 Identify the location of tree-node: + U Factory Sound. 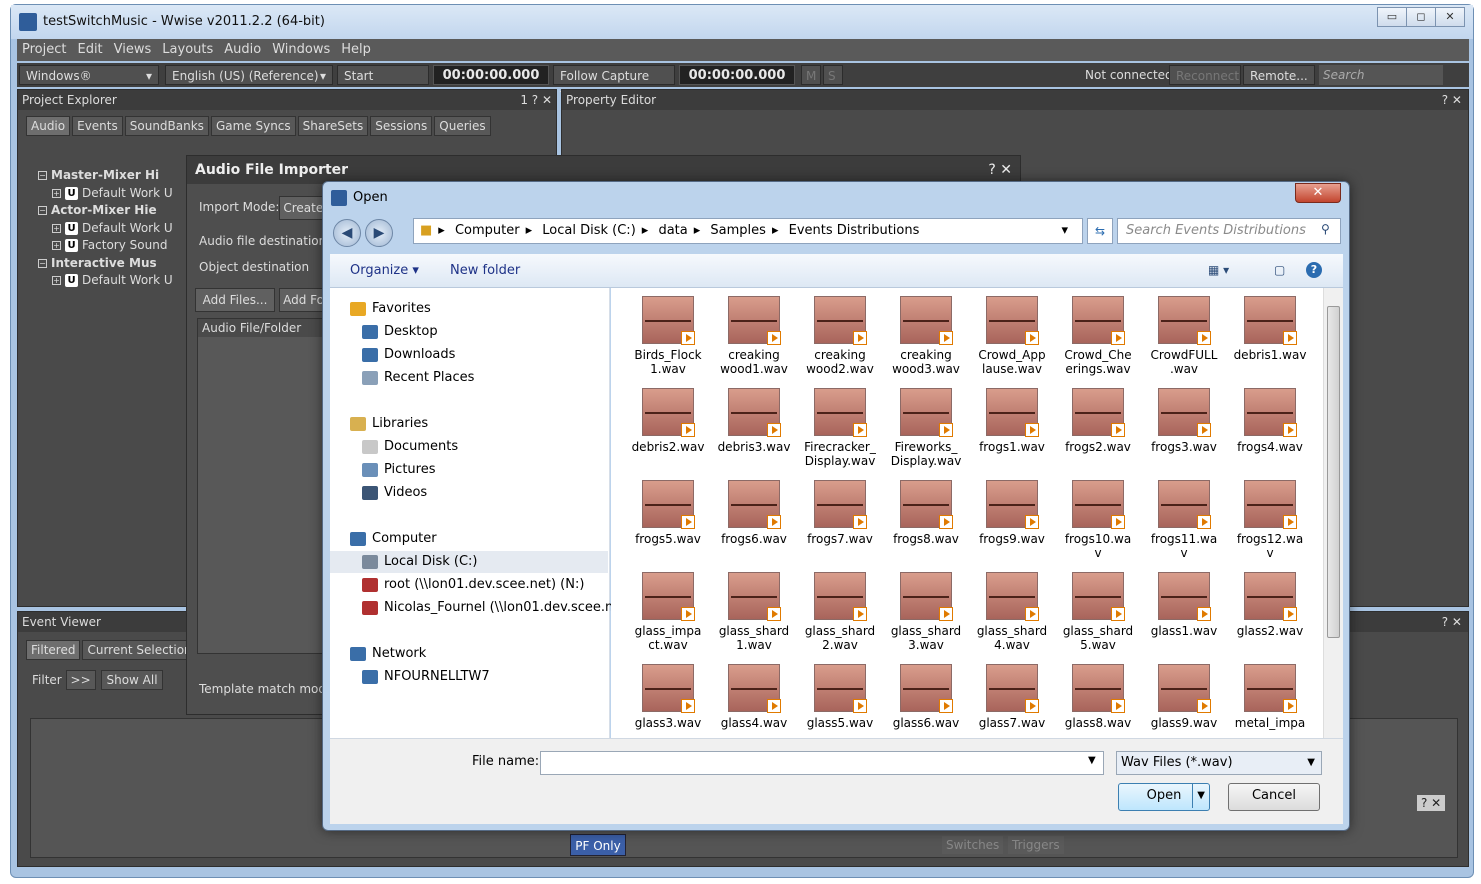
(113, 247).